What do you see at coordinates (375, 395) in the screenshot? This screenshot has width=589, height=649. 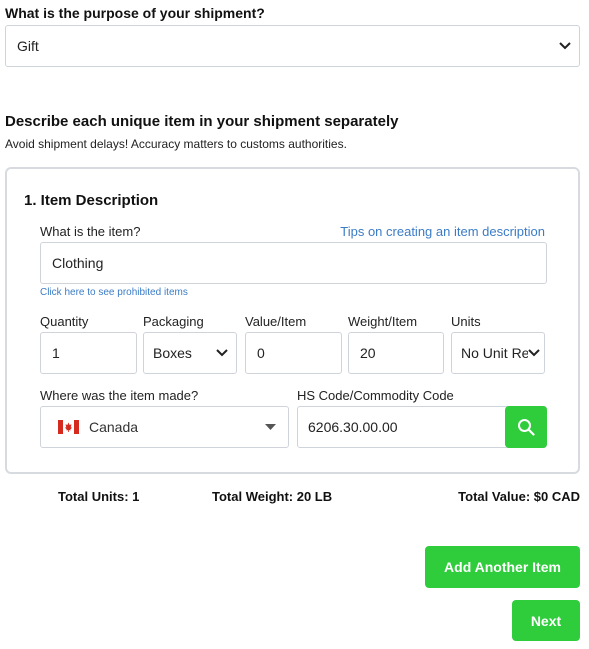 I see `hs-code-label: HS Code/Commodity Code` at bounding box center [375, 395].